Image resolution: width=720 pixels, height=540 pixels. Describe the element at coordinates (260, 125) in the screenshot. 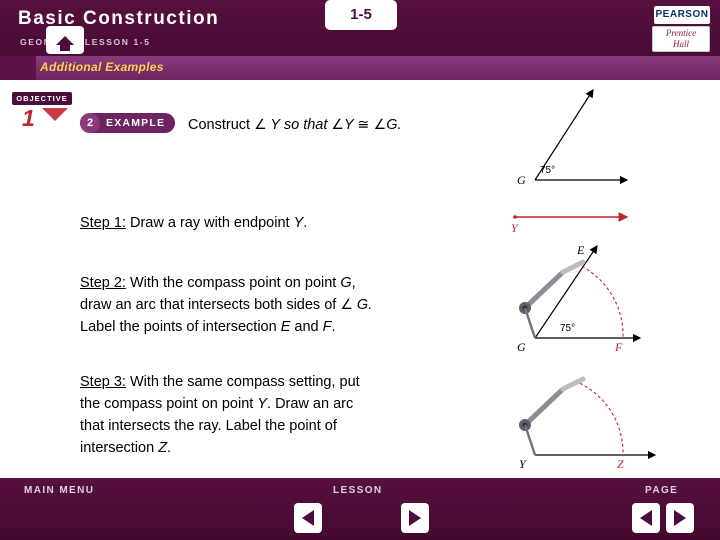

I see `angle-symbol-icon-1: ∠` at that location.